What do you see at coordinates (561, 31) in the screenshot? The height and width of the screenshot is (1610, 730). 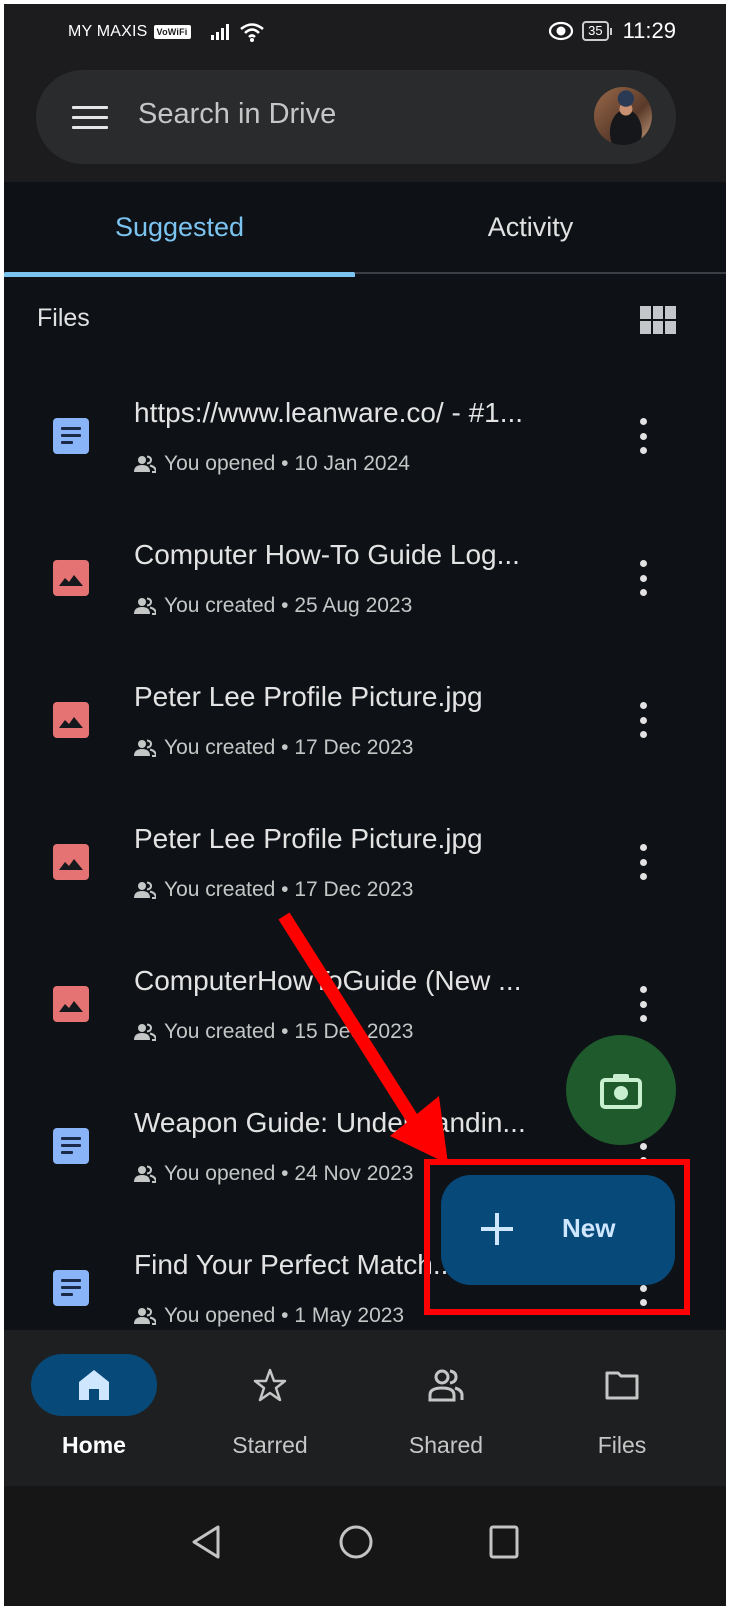 I see `eye-comfort-icon` at bounding box center [561, 31].